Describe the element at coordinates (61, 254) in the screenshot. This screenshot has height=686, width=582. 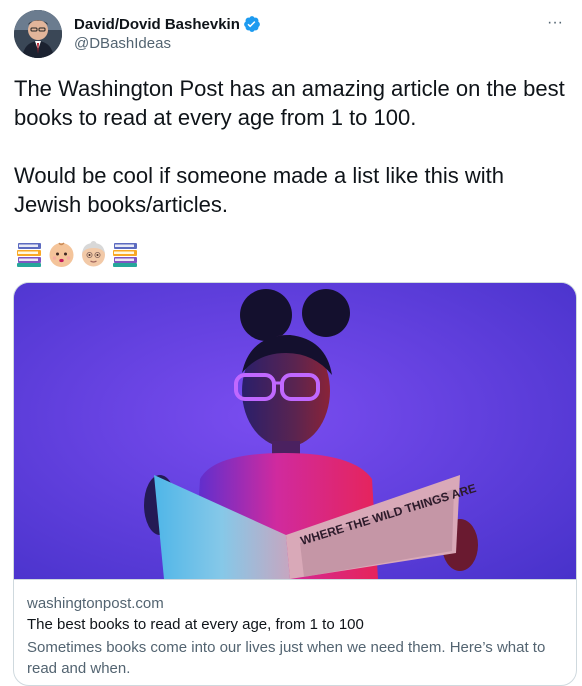
I see `baby-icon` at that location.